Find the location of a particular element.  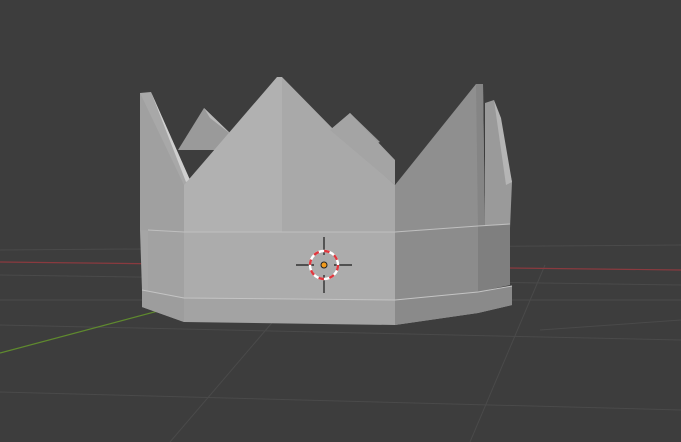

crown-band-far-right is located at coordinates (494, 258).